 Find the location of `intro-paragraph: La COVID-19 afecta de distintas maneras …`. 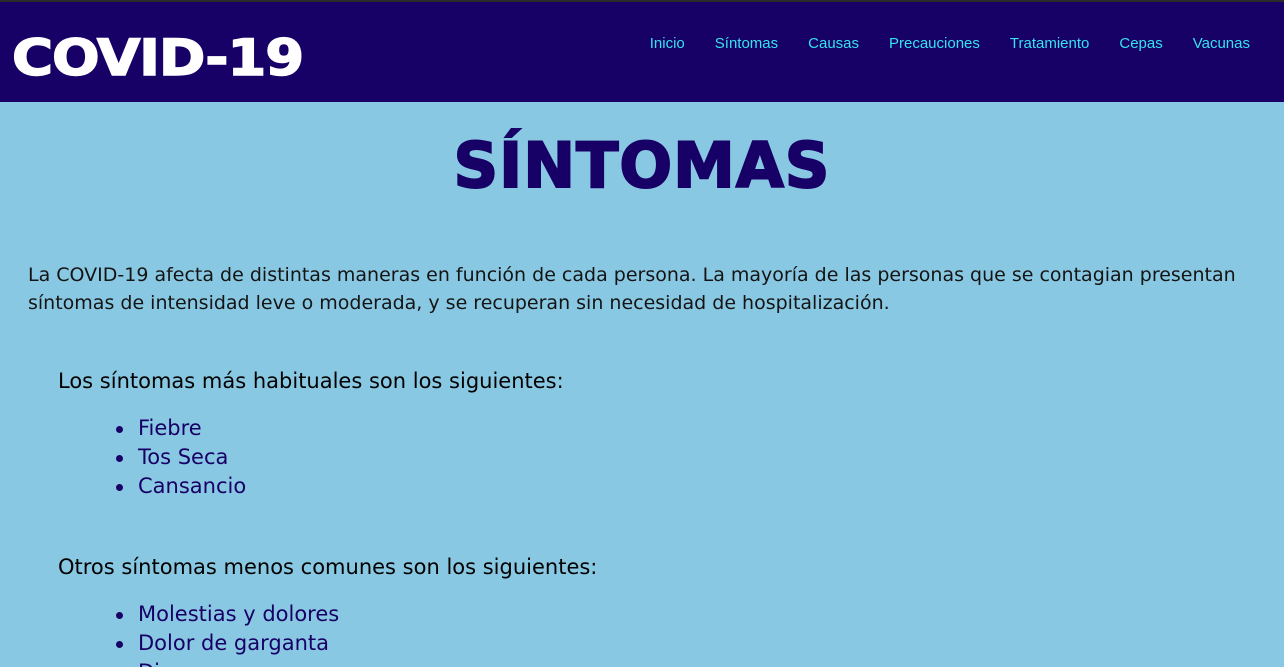

intro-paragraph: La COVID-19 afecta de distintas maneras … is located at coordinates (632, 289).